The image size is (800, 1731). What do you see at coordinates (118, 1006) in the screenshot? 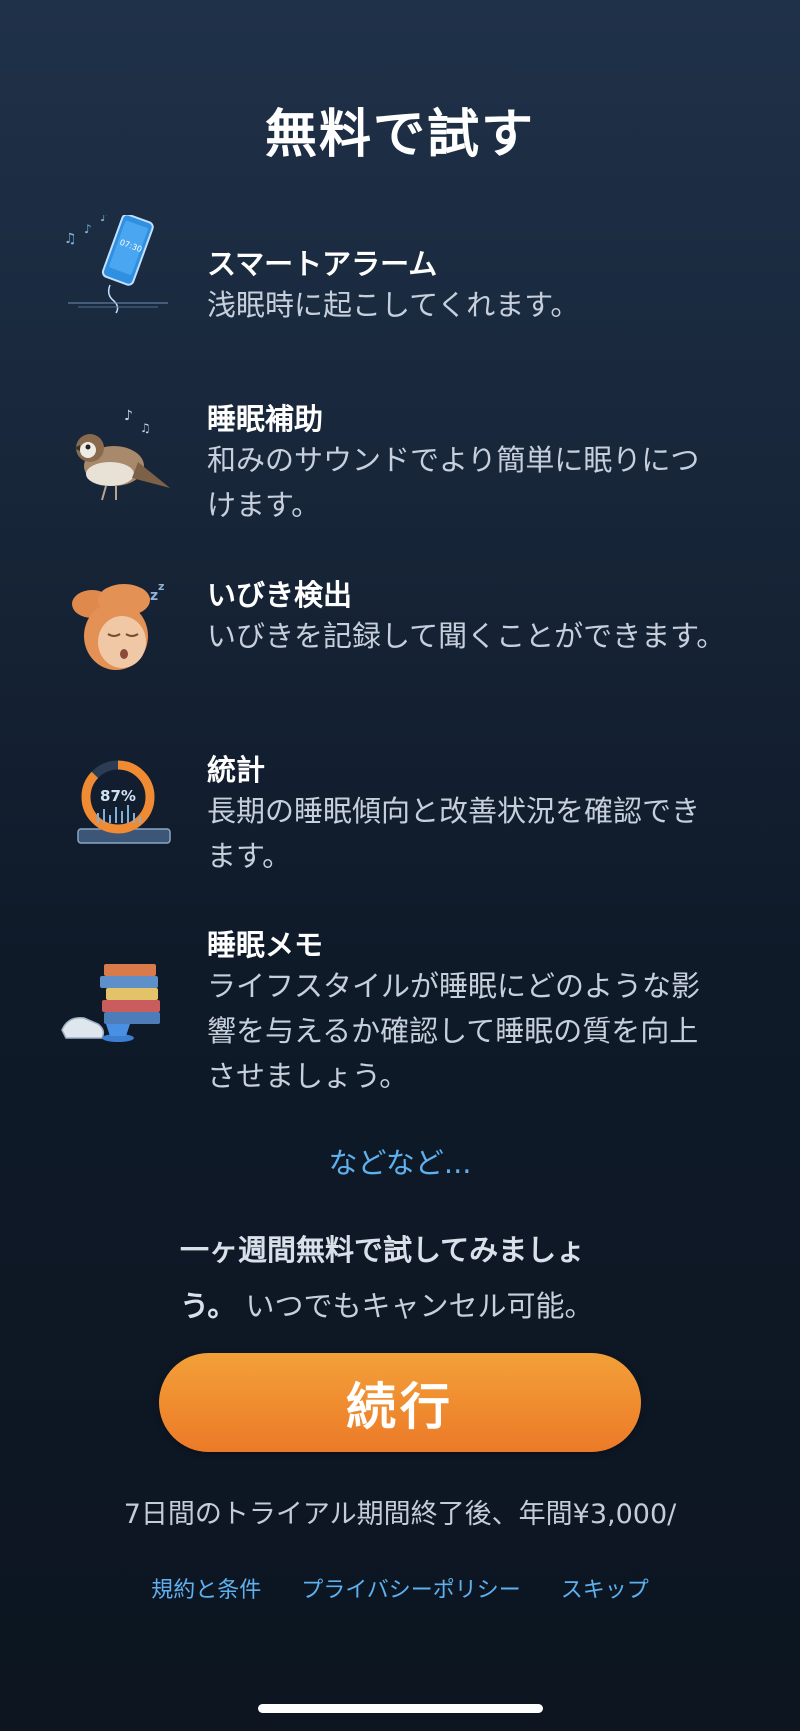
I see `books-sneaker-cup-icon` at bounding box center [118, 1006].